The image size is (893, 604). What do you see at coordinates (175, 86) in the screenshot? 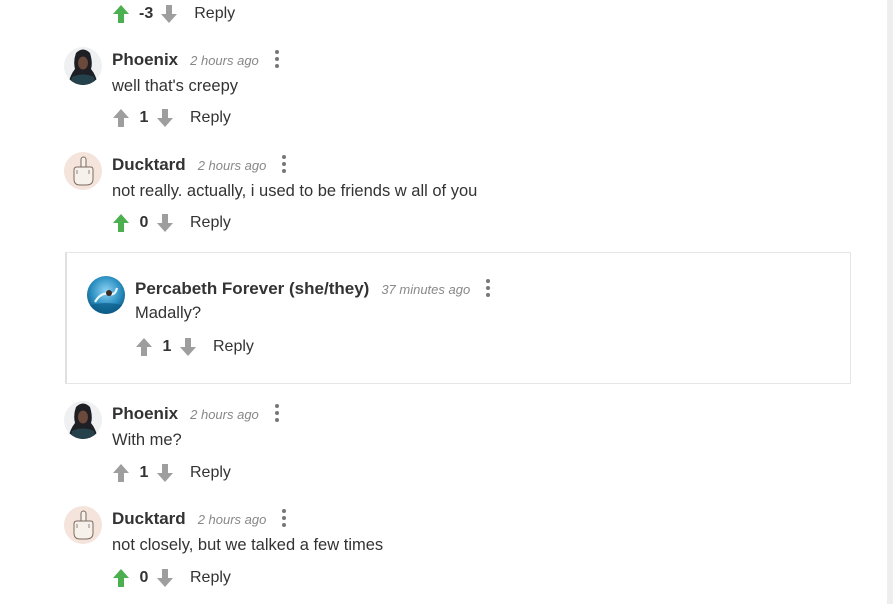
I see `comment-text: well that's creepy` at bounding box center [175, 86].